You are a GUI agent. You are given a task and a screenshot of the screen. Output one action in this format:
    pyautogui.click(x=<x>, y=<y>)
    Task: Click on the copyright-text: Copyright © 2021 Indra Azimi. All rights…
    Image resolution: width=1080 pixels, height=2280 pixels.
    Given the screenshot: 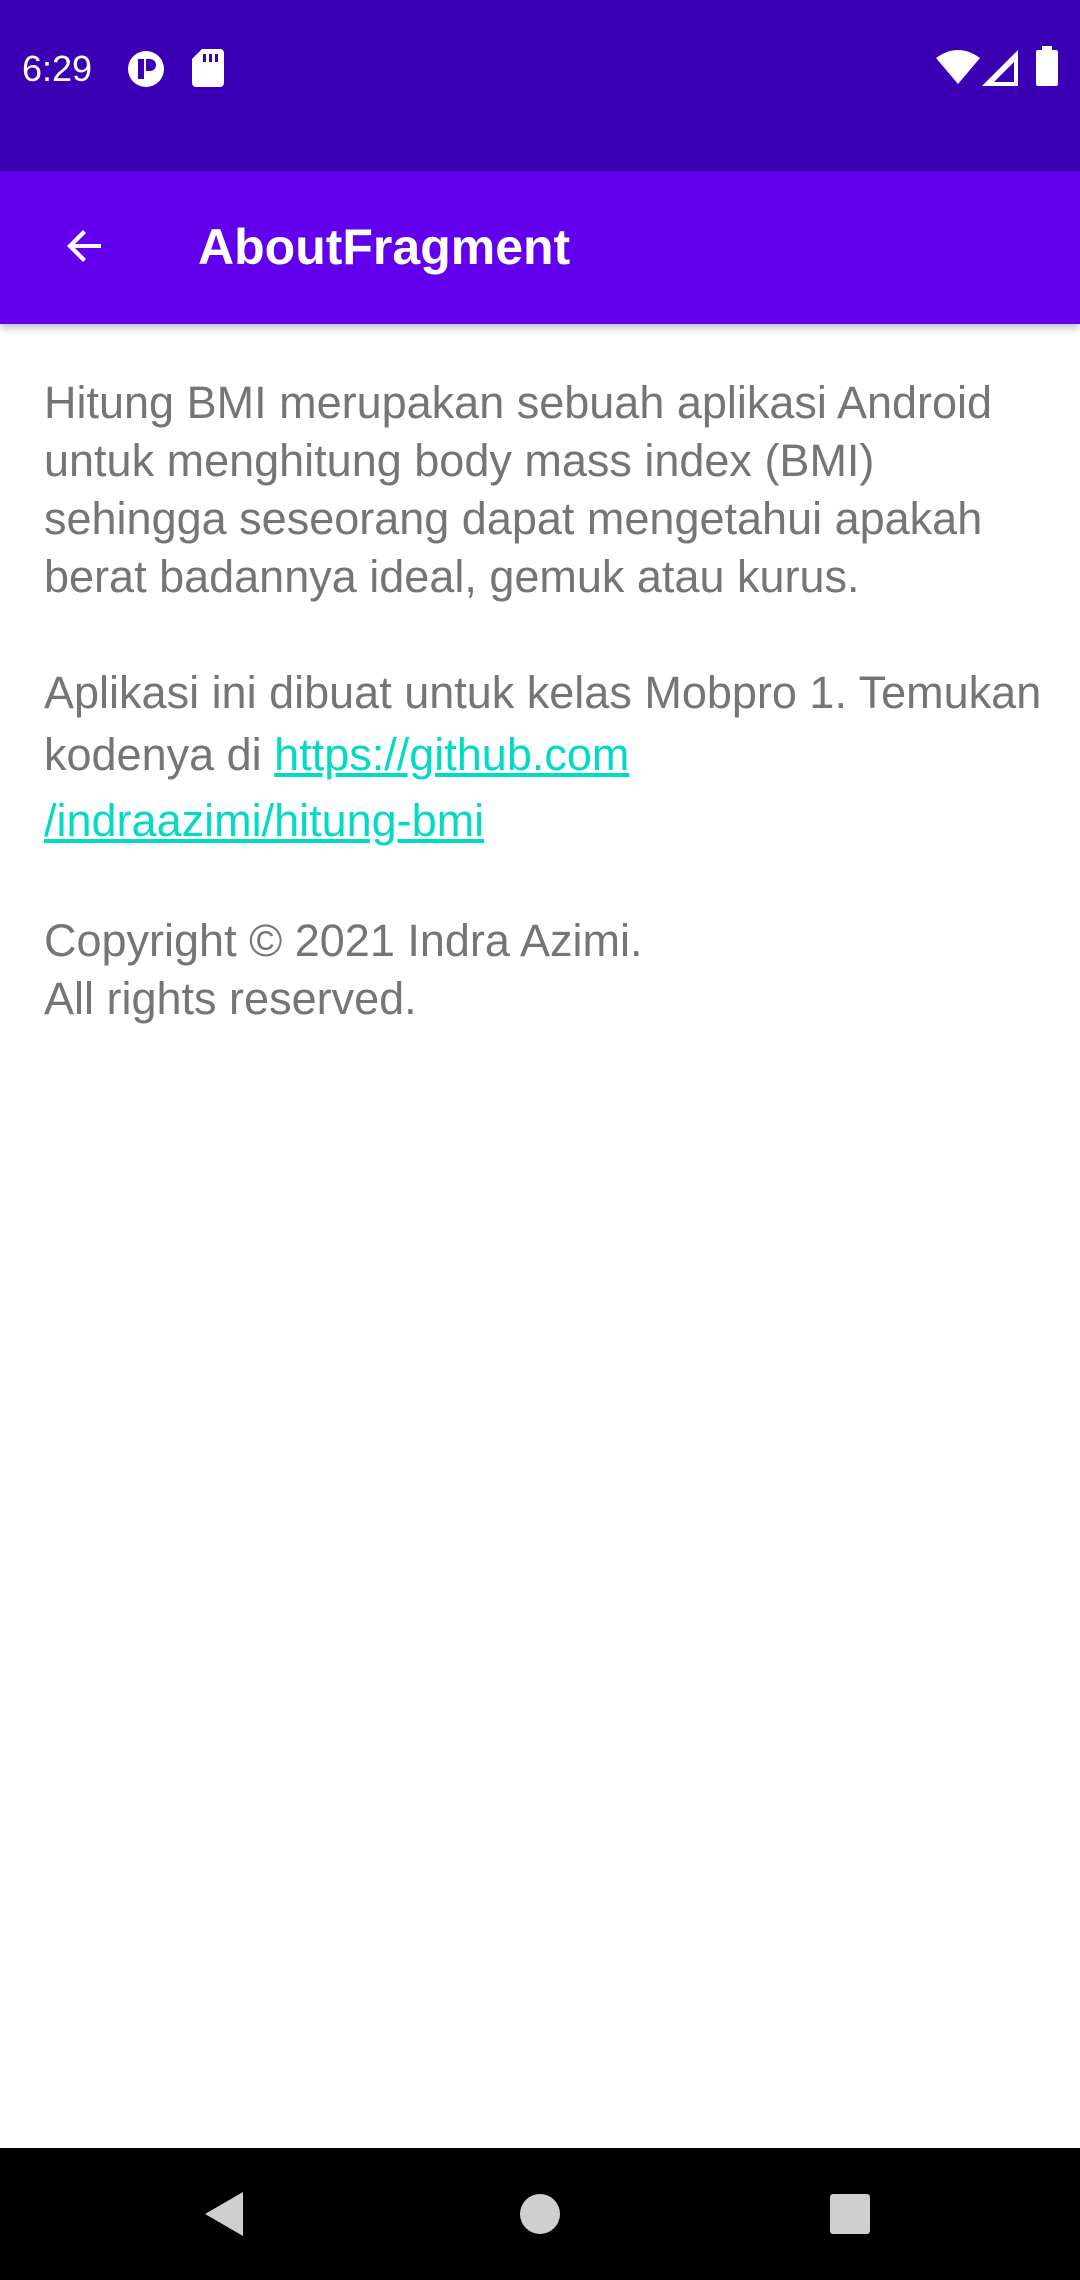 What is the action you would take?
    pyautogui.click(x=544, y=970)
    